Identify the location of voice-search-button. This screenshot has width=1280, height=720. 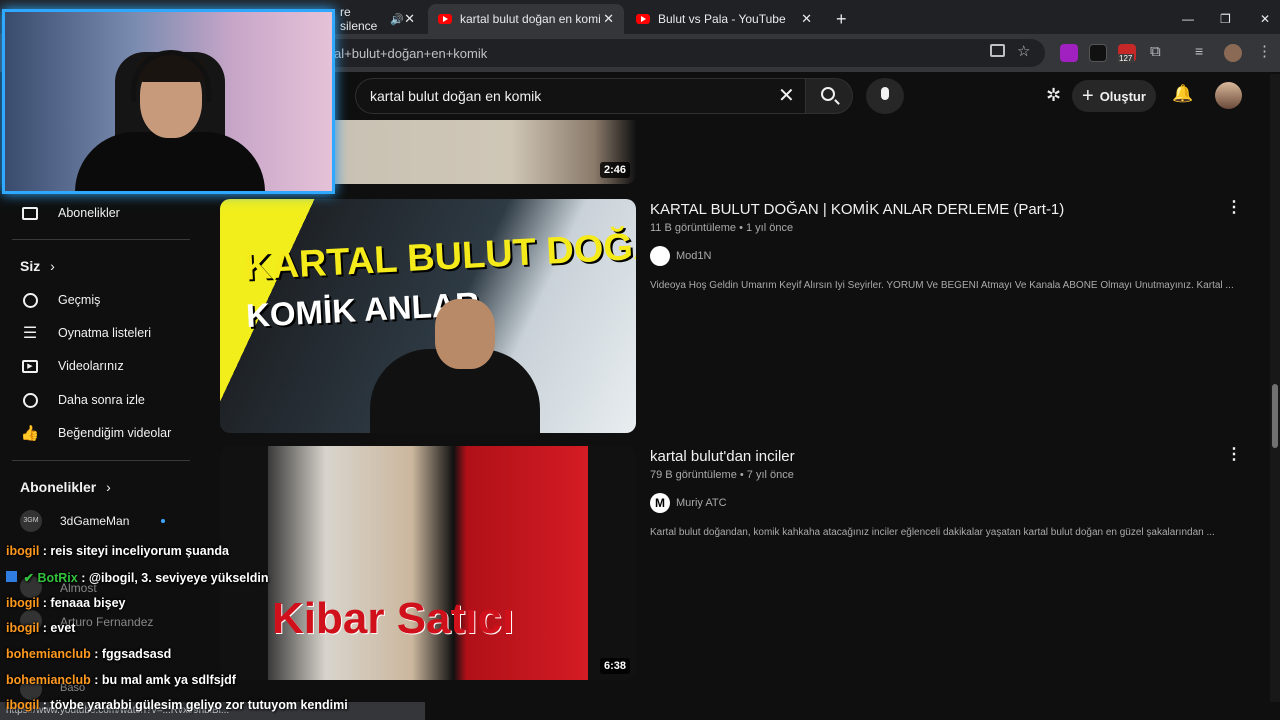
(885, 96).